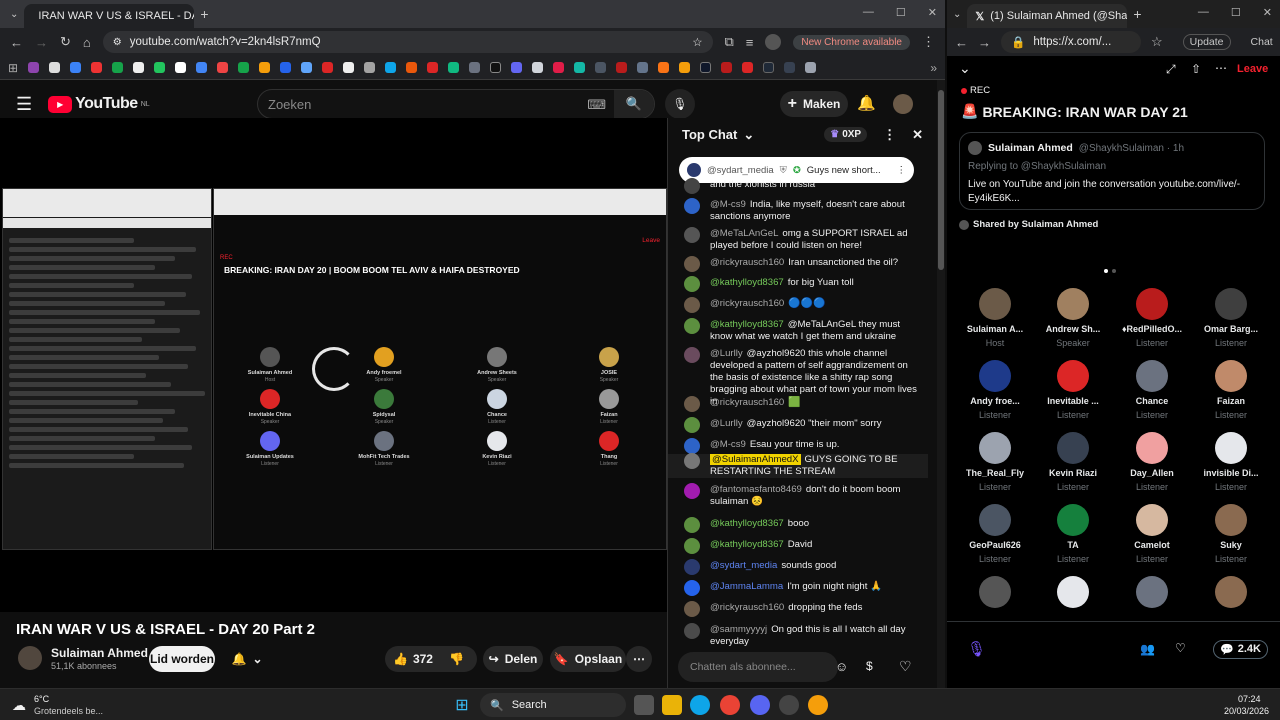 Image resolution: width=1280 pixels, height=720 pixels. Describe the element at coordinates (901, 12) in the screenshot. I see `maximize-icon: ☐` at that location.